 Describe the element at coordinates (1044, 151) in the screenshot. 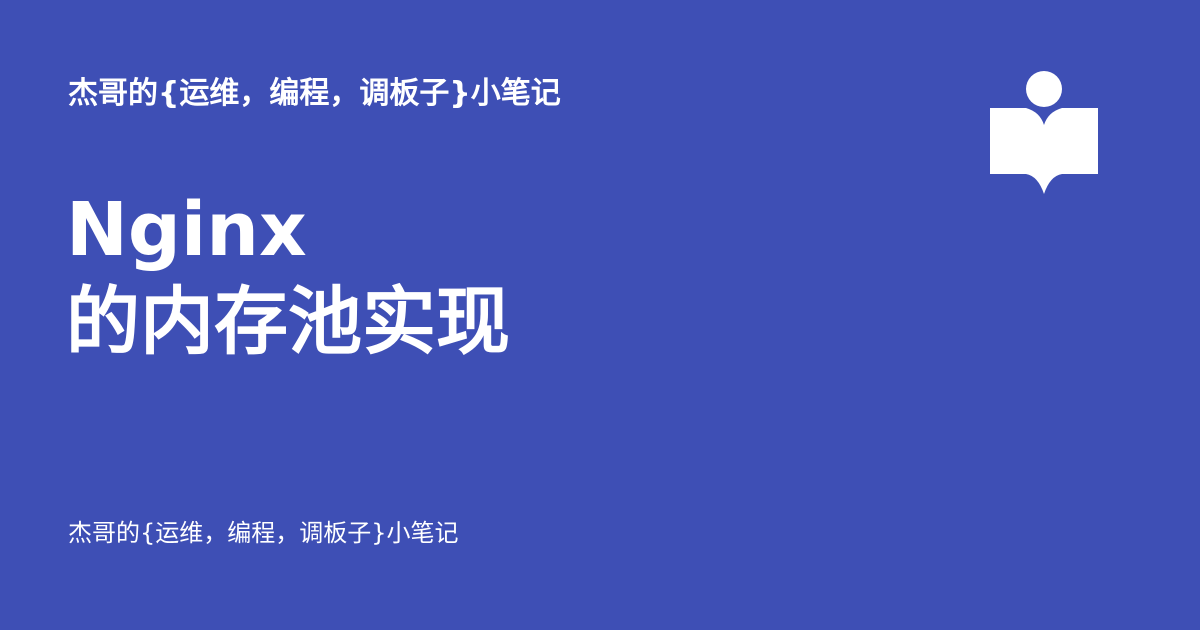

I see `open-book-shape` at that location.